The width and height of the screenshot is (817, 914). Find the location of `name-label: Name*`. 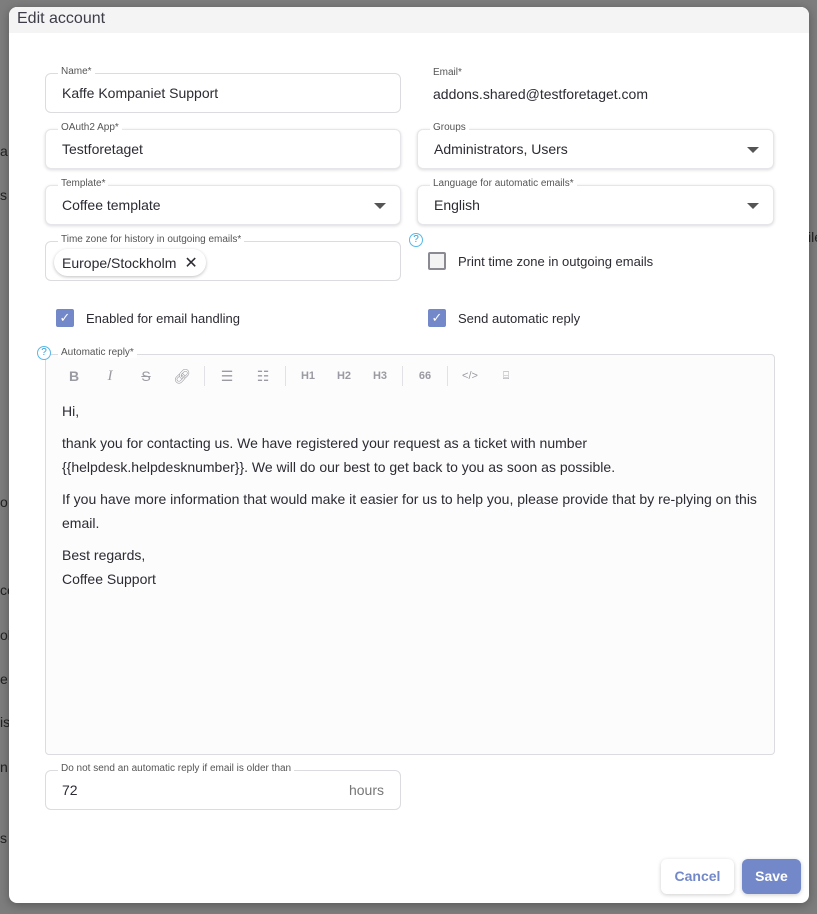

name-label: Name* is located at coordinates (76, 71).